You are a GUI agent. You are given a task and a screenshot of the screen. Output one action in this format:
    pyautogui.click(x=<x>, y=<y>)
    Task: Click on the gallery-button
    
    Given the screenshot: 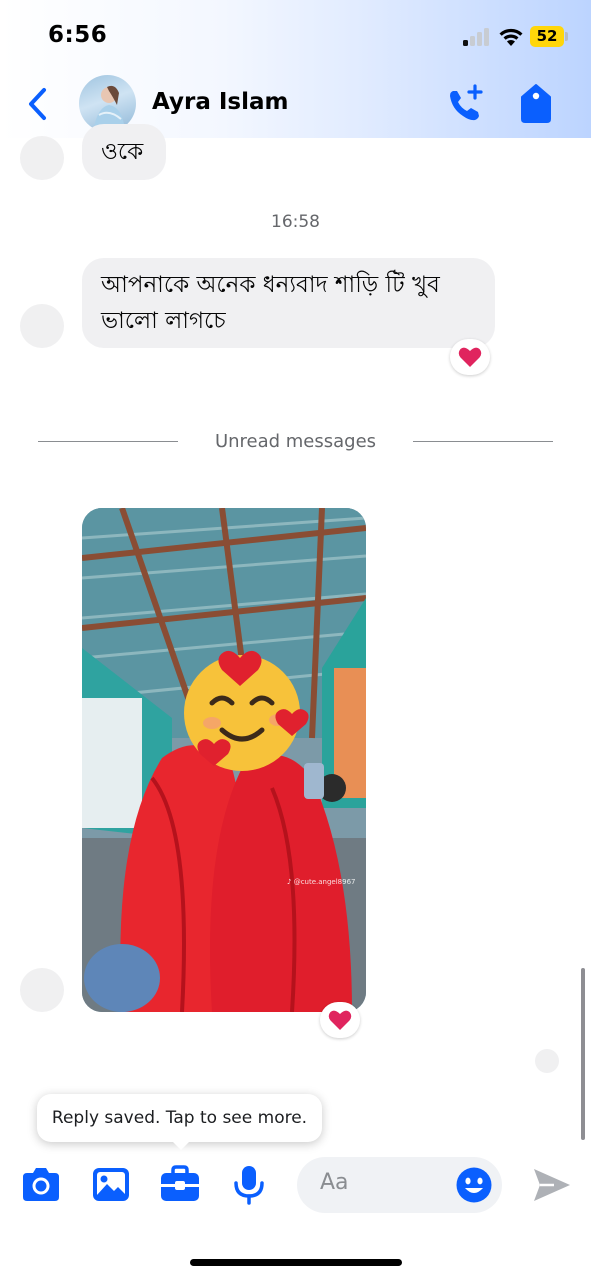 What is the action you would take?
    pyautogui.click(x=111, y=1185)
    